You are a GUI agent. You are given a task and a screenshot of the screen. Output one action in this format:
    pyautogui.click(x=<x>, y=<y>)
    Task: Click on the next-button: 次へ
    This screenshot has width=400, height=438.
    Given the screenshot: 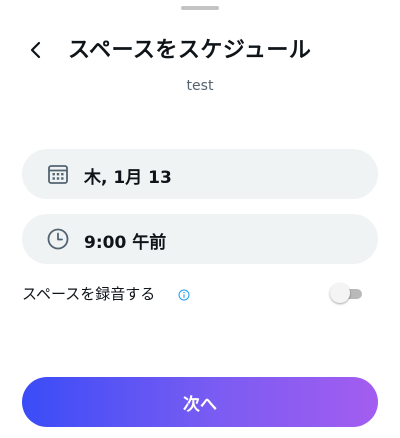 What is the action you would take?
    pyautogui.click(x=200, y=402)
    